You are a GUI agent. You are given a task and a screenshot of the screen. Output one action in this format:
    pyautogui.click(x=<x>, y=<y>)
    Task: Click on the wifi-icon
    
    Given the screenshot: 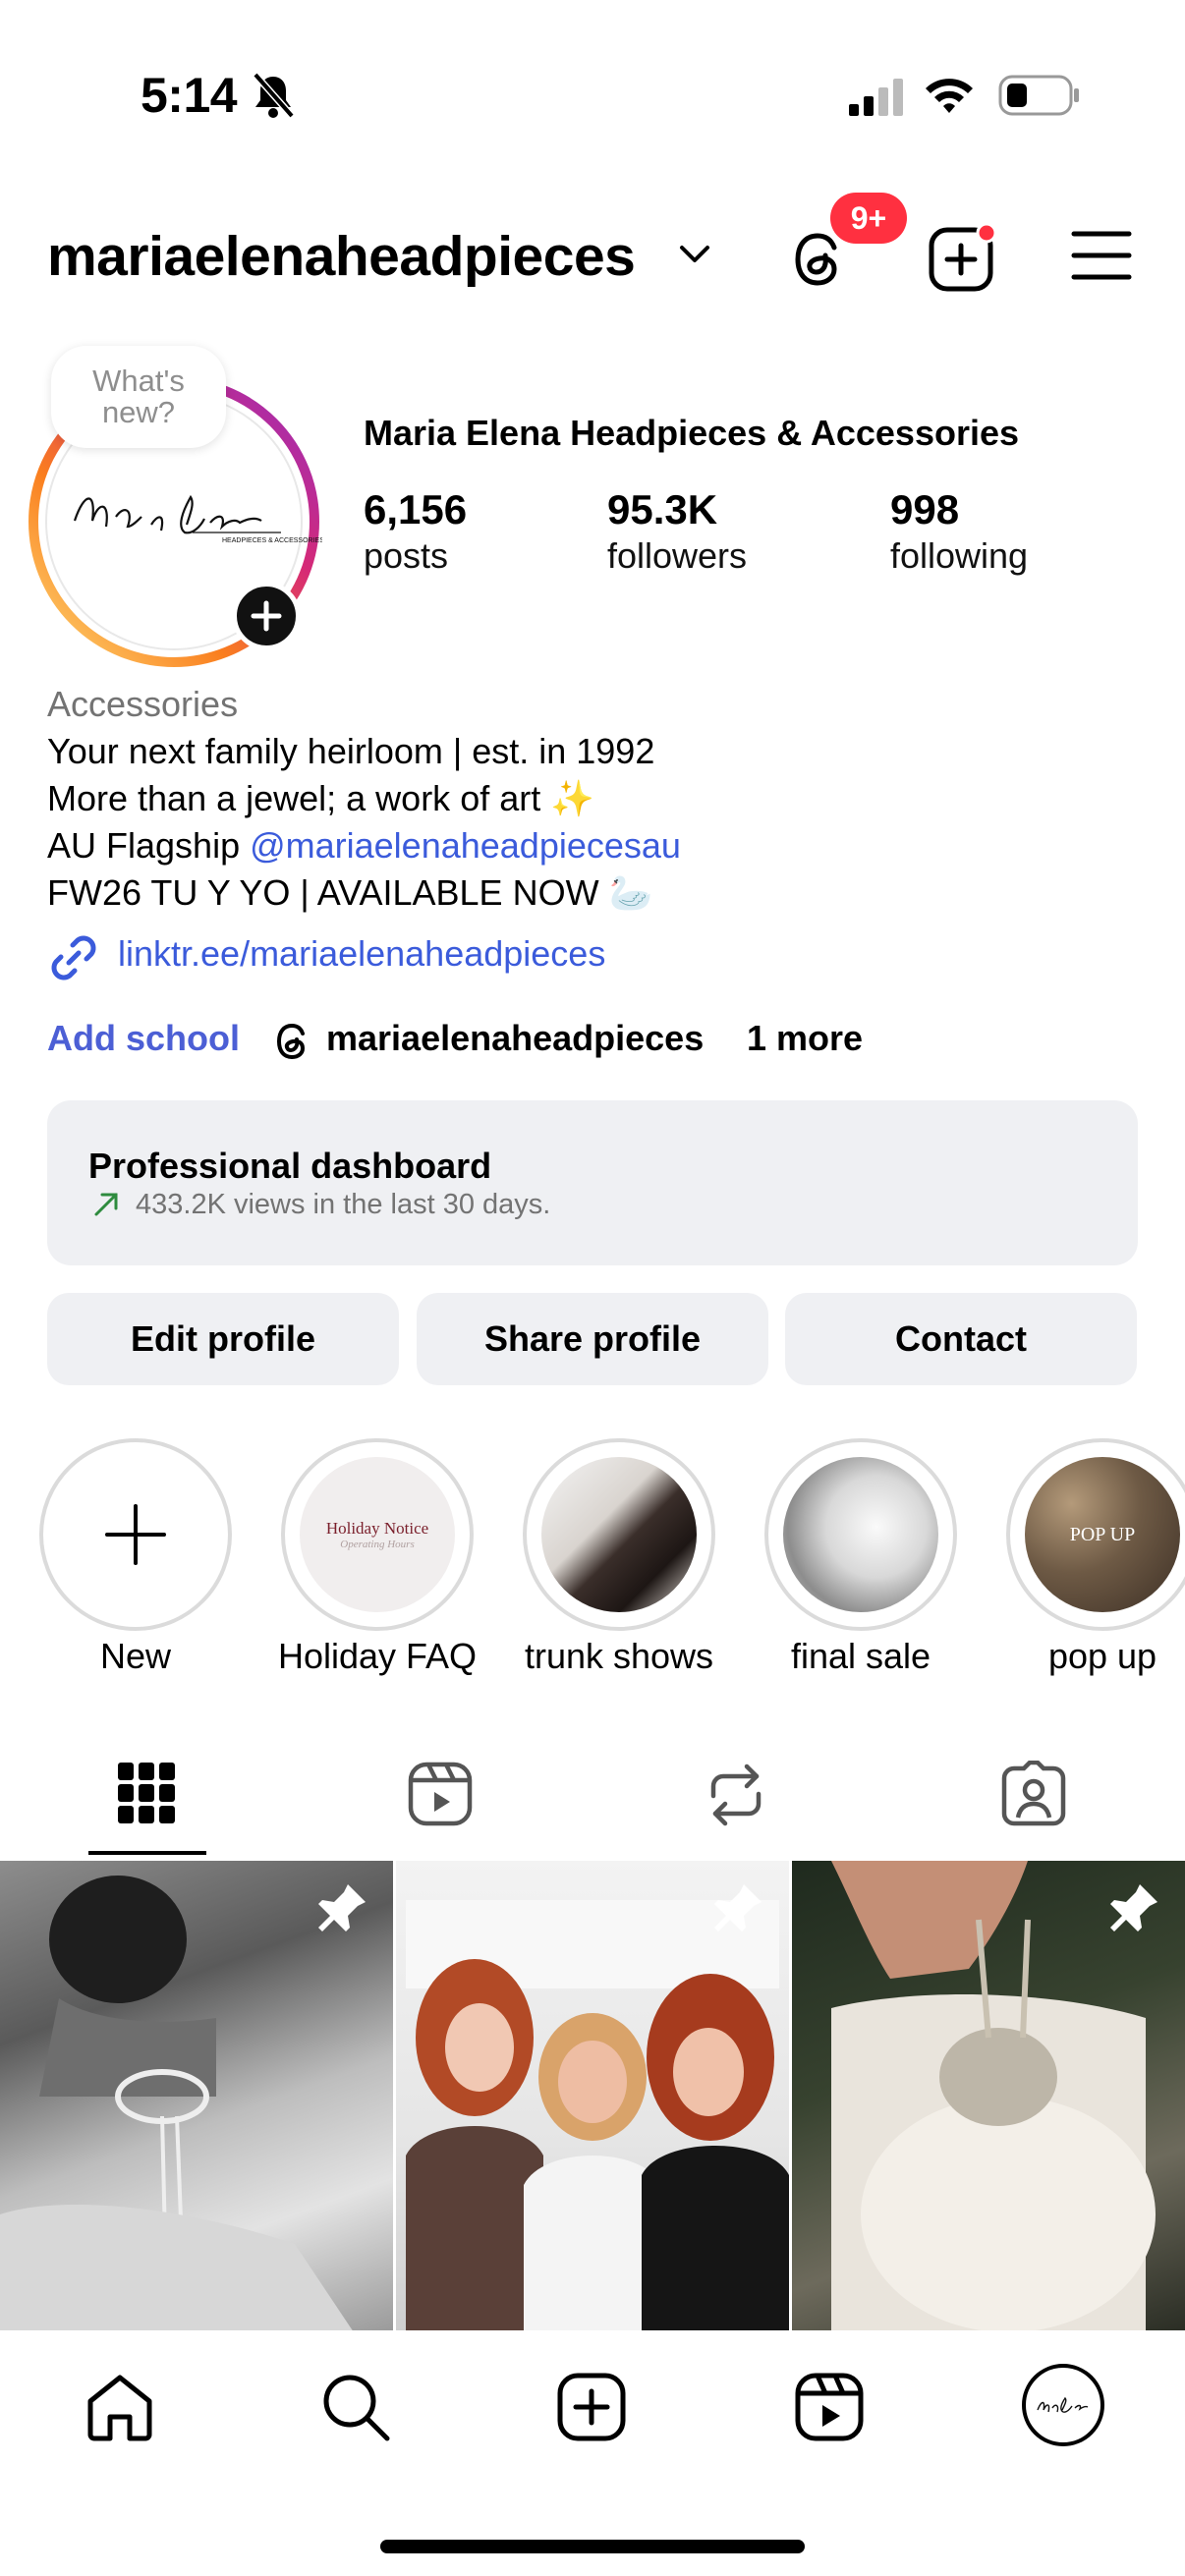 What is the action you would take?
    pyautogui.click(x=950, y=96)
    